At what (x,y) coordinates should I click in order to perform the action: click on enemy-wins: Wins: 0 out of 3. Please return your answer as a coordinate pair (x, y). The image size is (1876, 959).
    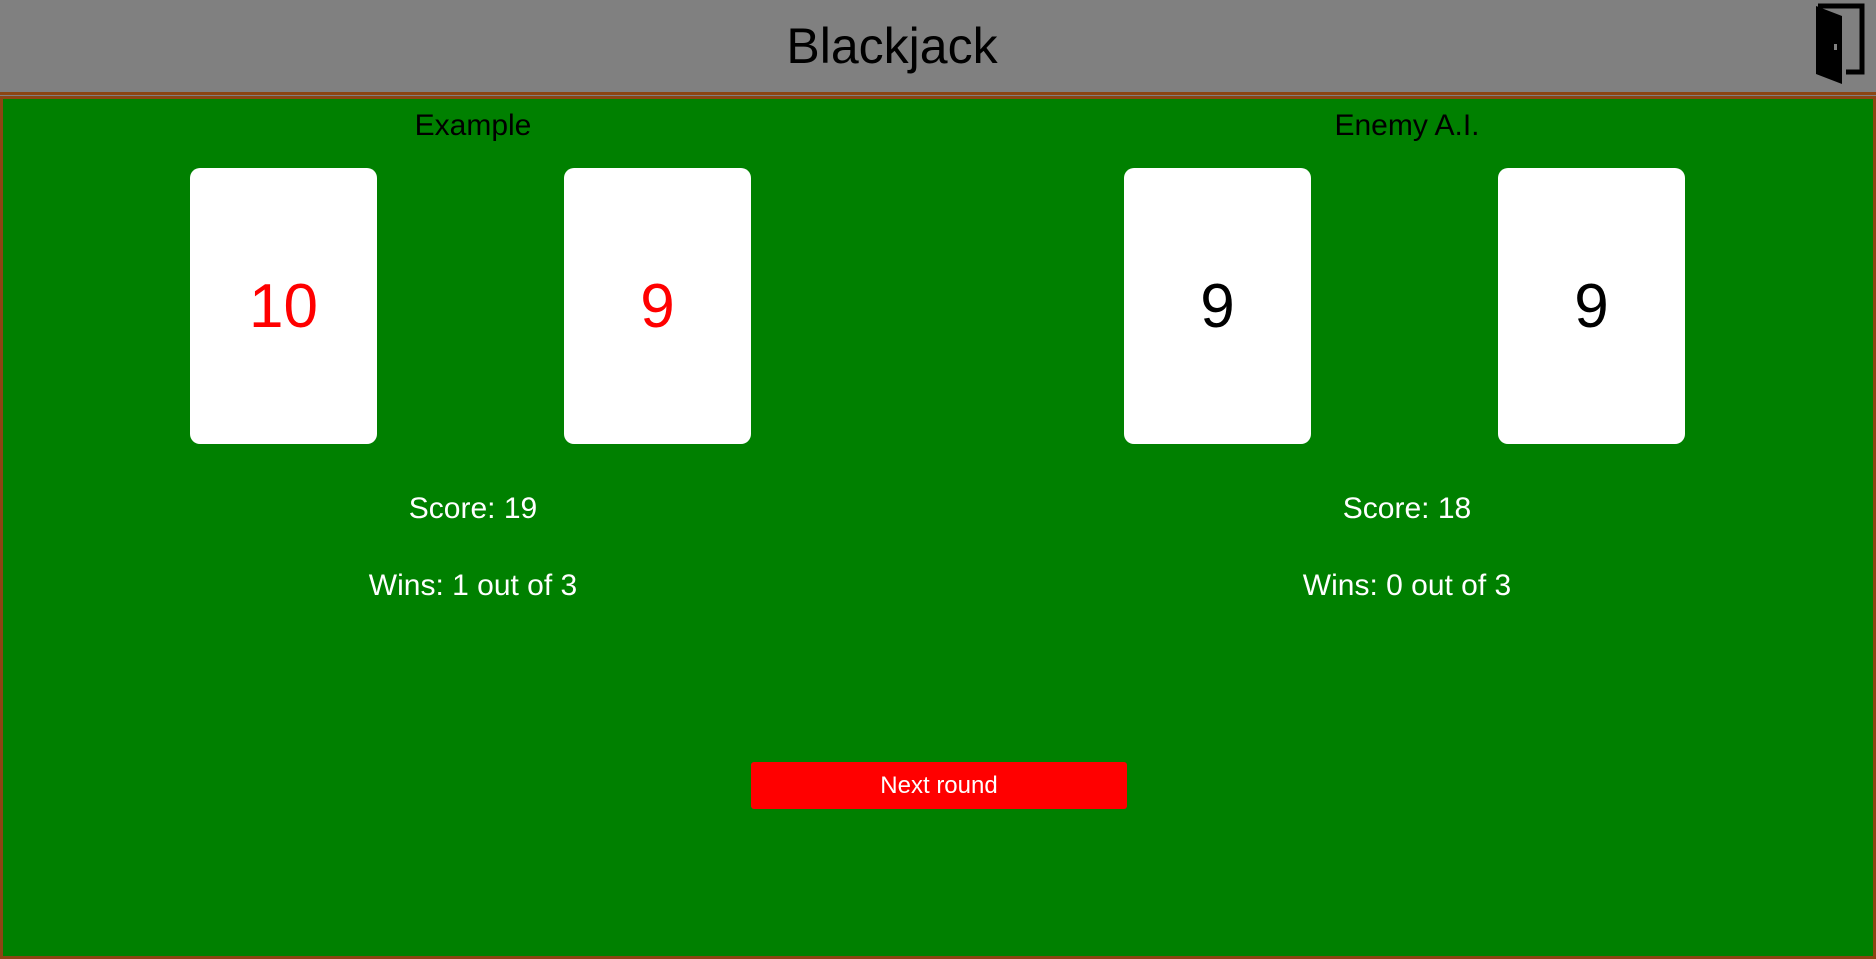
    Looking at the image, I should click on (1407, 585).